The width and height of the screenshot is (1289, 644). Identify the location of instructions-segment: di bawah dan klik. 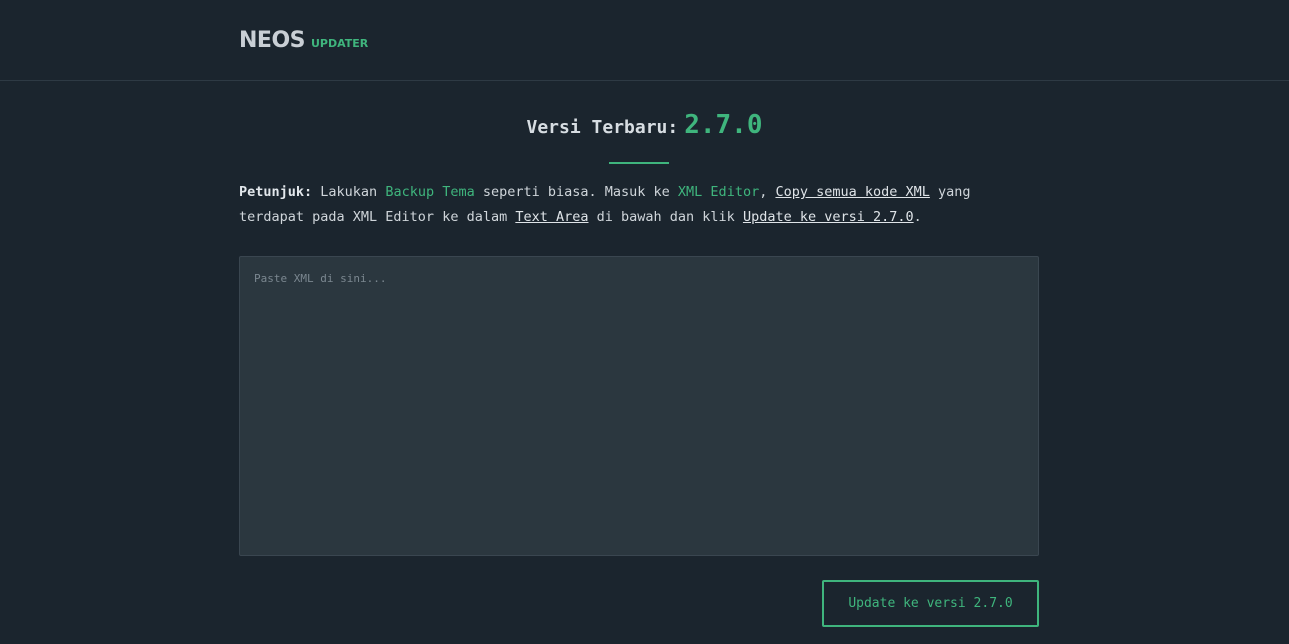
(665, 217).